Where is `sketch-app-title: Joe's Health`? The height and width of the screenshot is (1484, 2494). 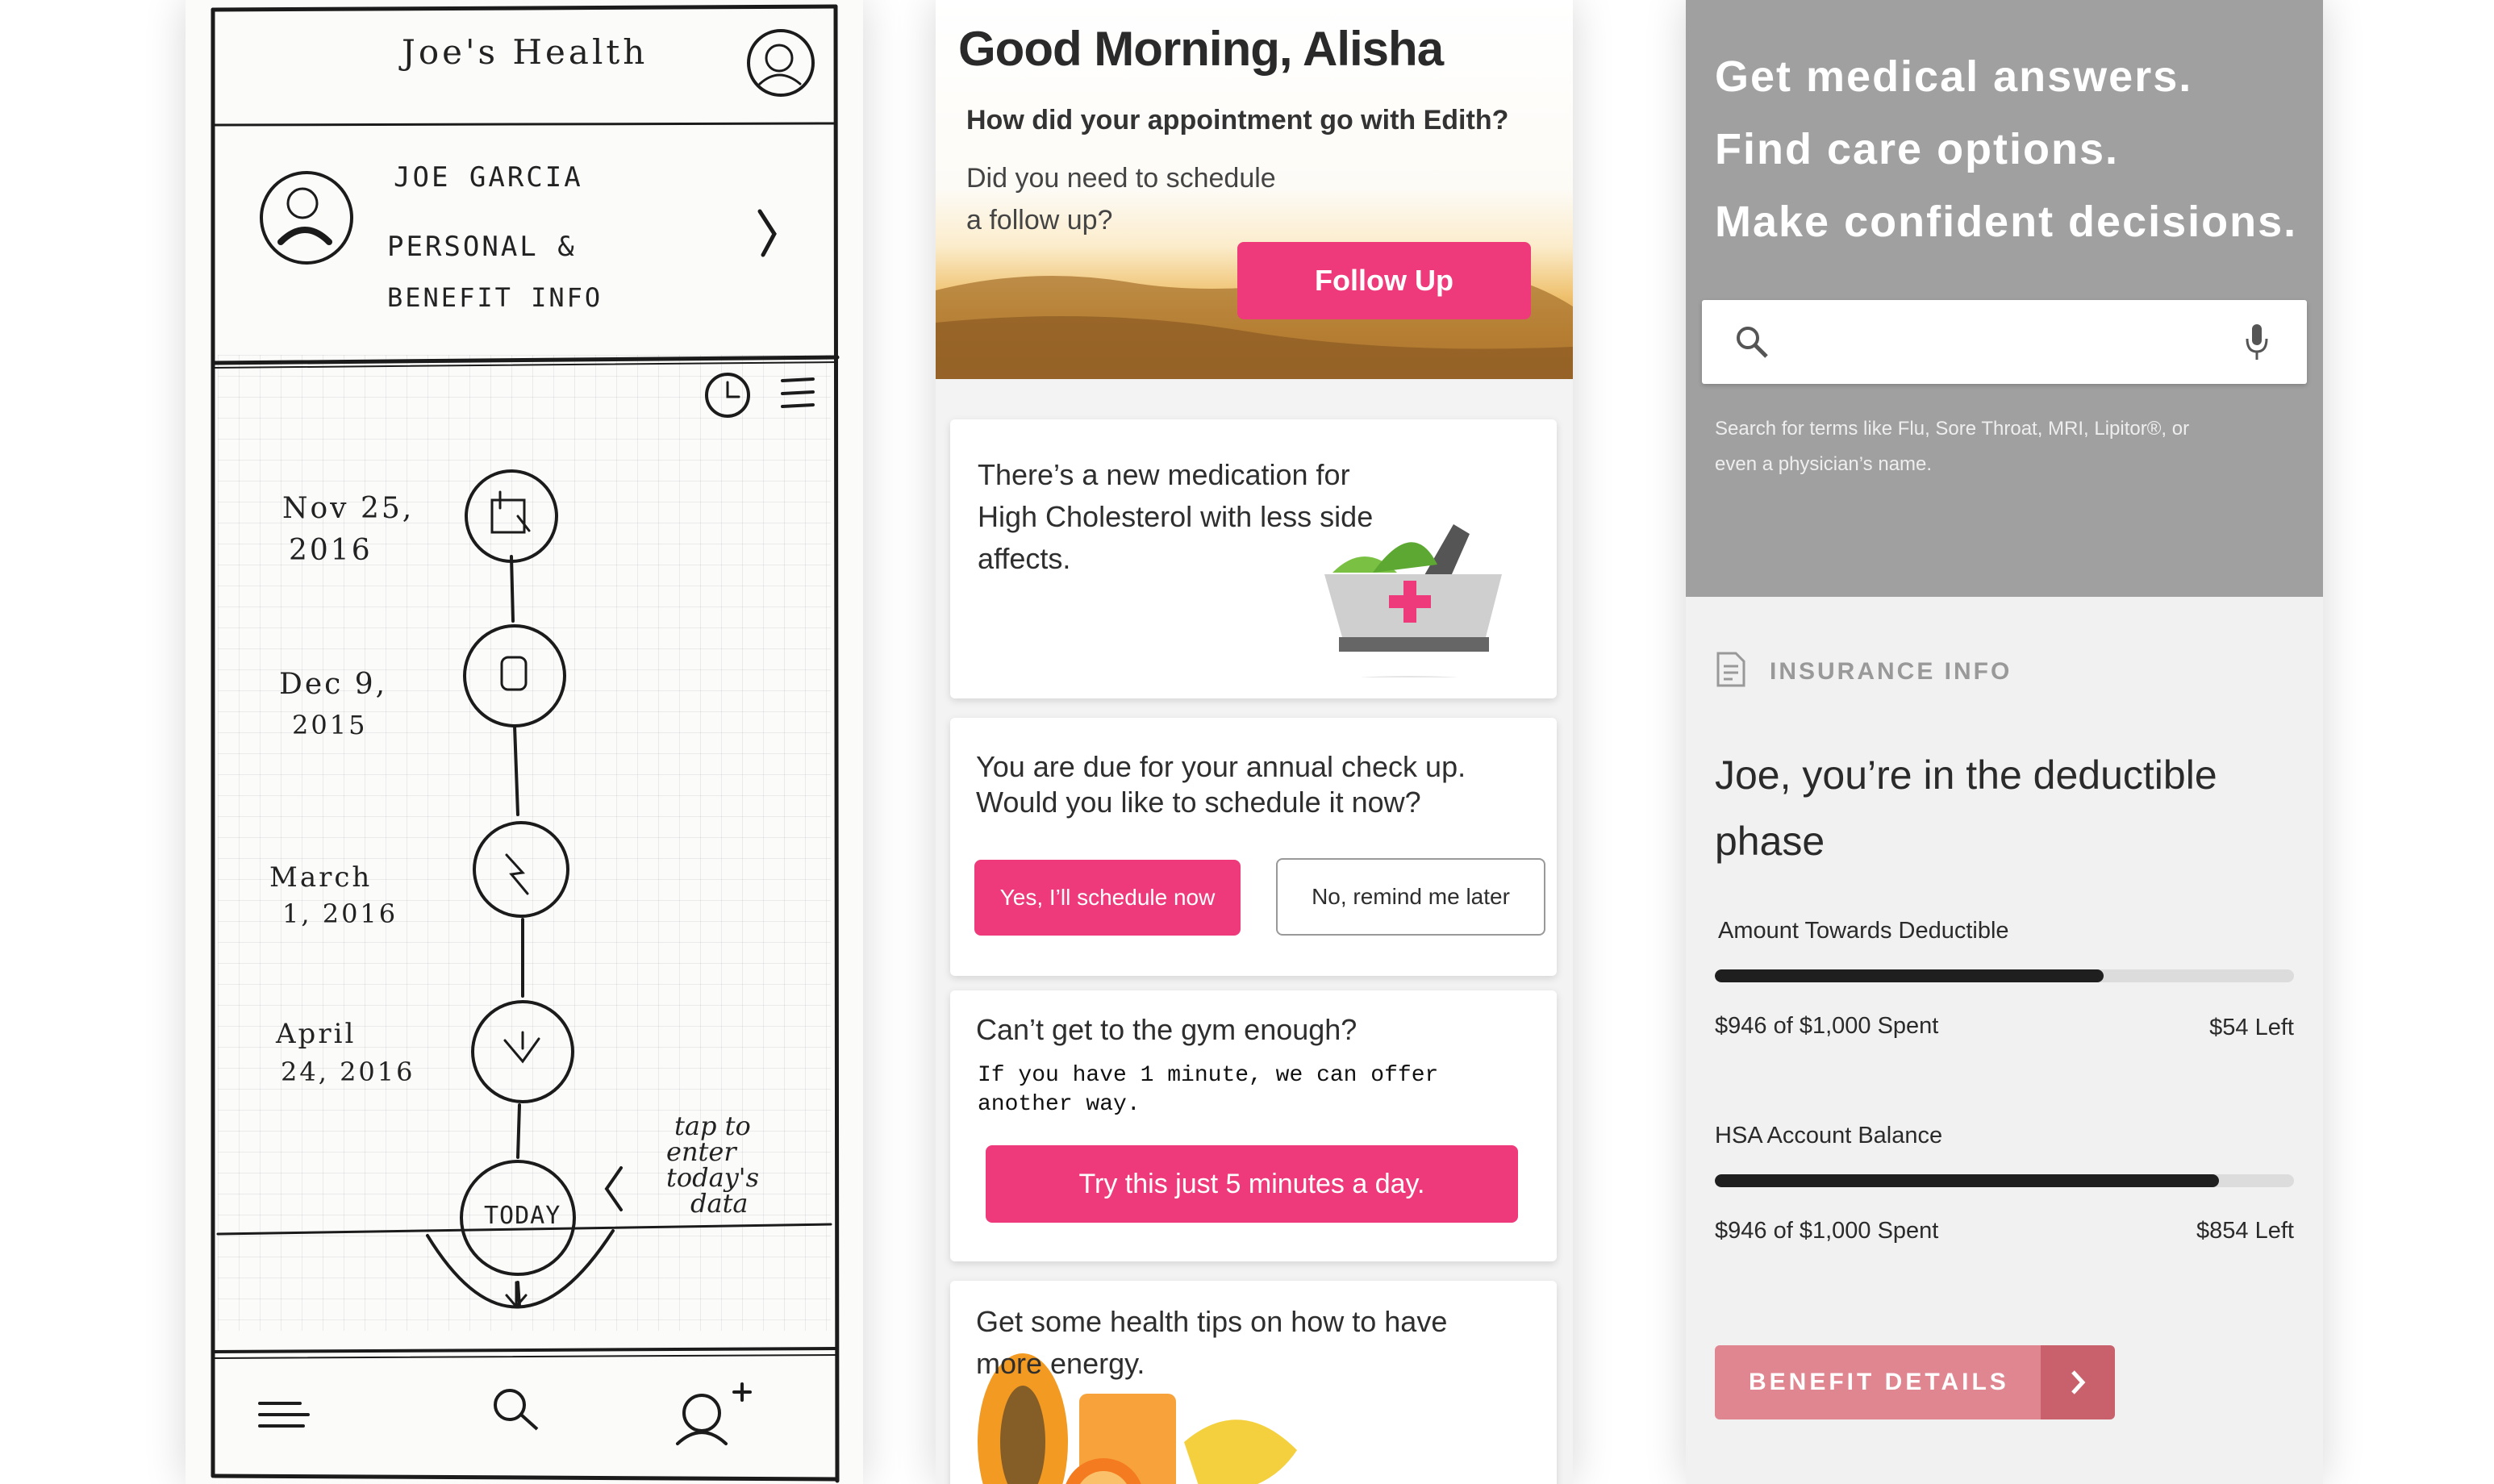 sketch-app-title: Joe's Health is located at coordinates (525, 52).